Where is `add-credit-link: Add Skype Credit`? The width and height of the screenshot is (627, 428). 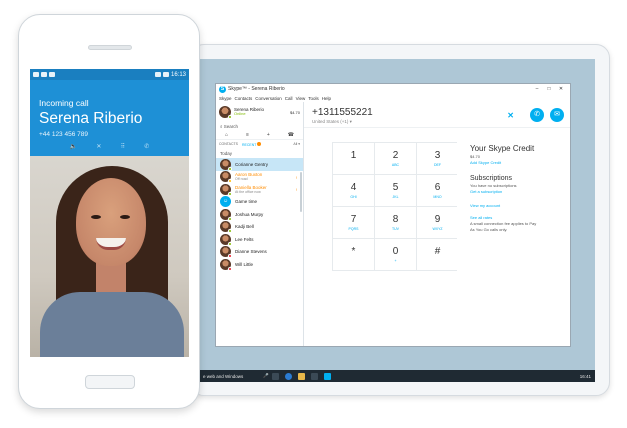
add-credit-link: Add Skype Credit is located at coordinates (520, 162).